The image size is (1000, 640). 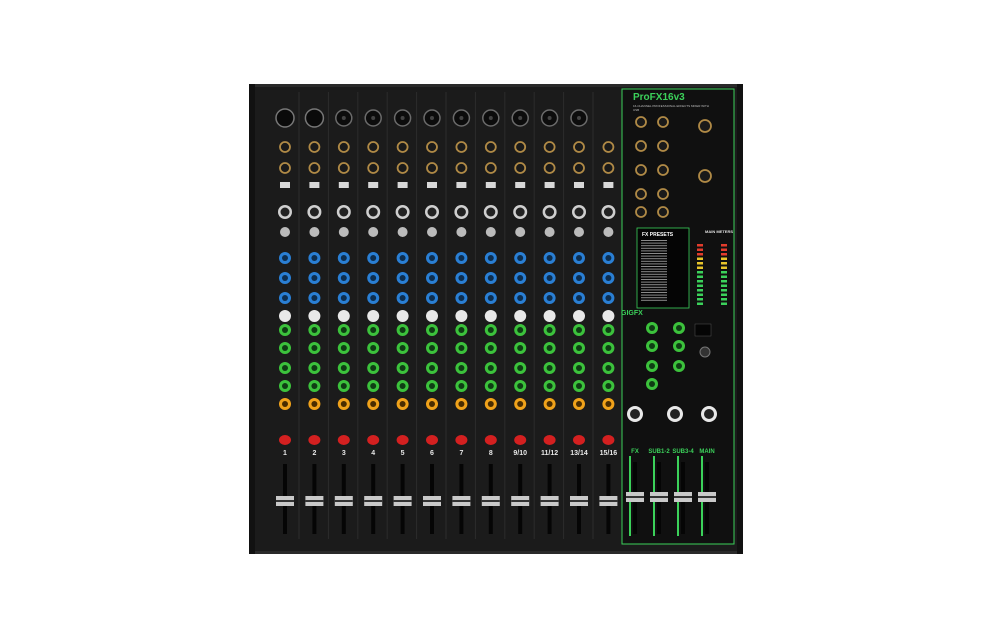 I want to click on gigfx-logo: GIGFX, so click(x=632, y=313).